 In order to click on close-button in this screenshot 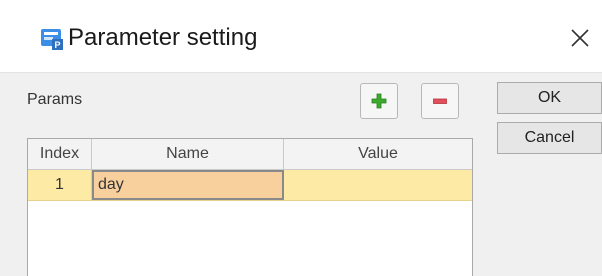, I will do `click(580, 38)`.